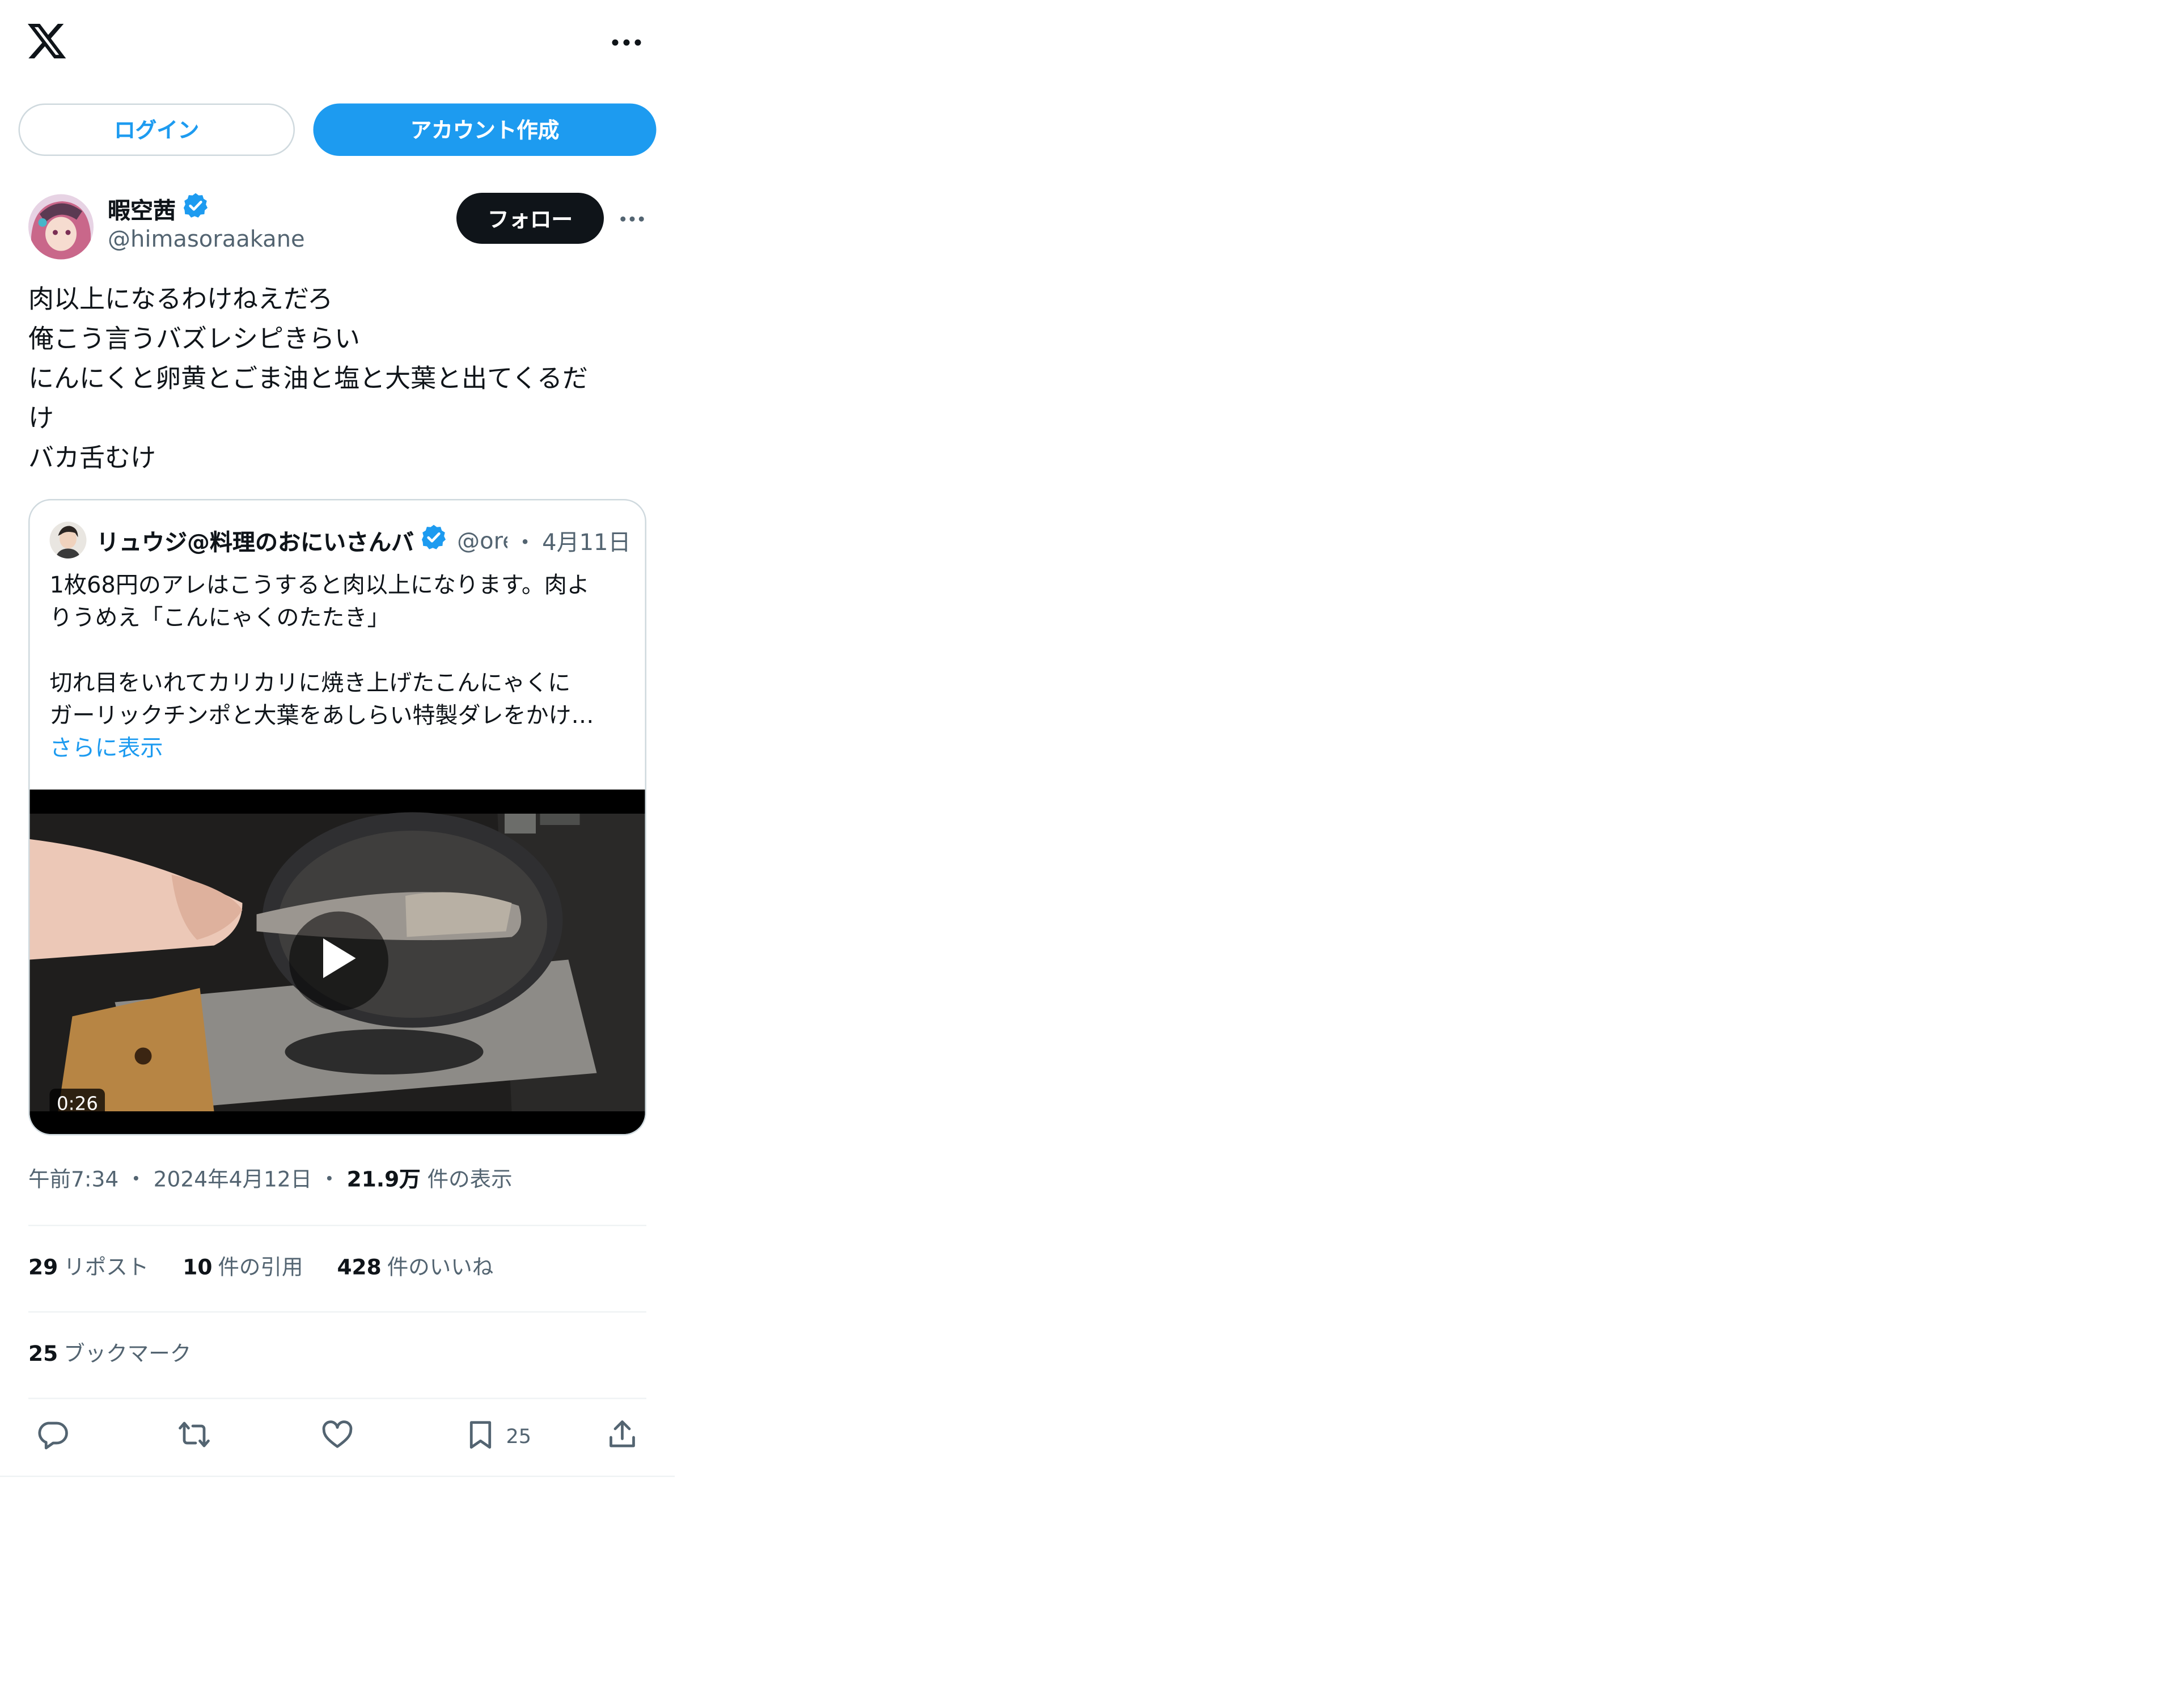 Image resolution: width=2184 pixels, height=1684 pixels. Describe the element at coordinates (359, 1267) in the screenshot. I see `likes-count: 428` at that location.